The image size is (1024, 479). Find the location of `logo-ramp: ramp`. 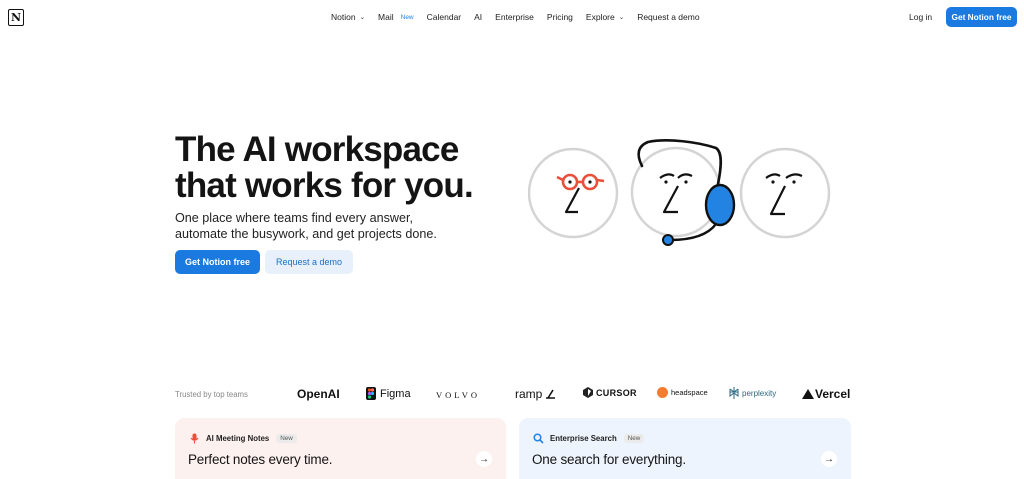

logo-ramp: ramp is located at coordinates (535, 394).